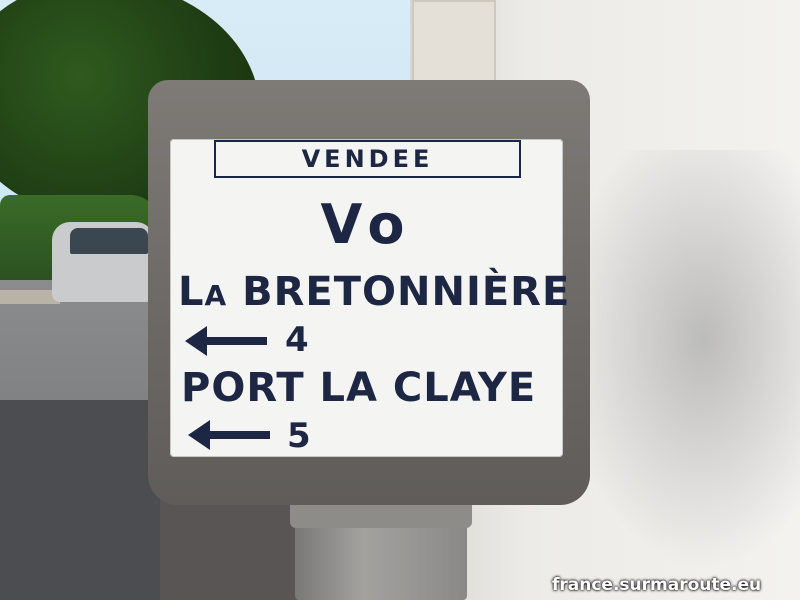  I want to click on car-windshield, so click(109, 241).